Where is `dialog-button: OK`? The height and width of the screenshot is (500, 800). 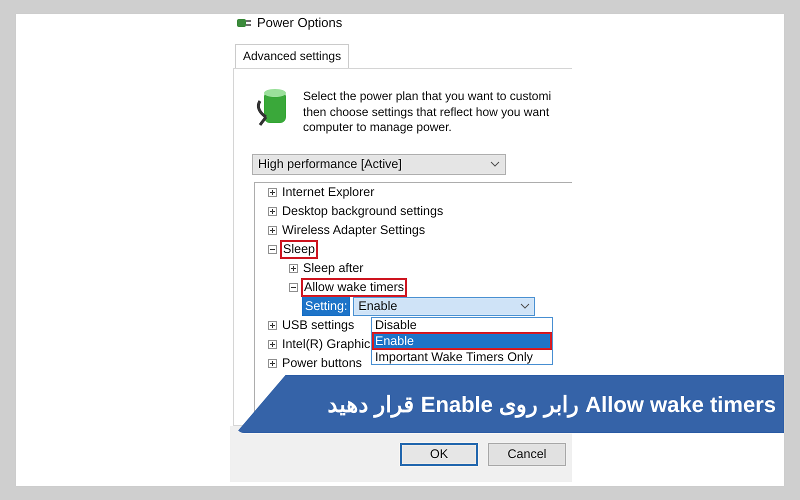
dialog-button: OK is located at coordinates (439, 454).